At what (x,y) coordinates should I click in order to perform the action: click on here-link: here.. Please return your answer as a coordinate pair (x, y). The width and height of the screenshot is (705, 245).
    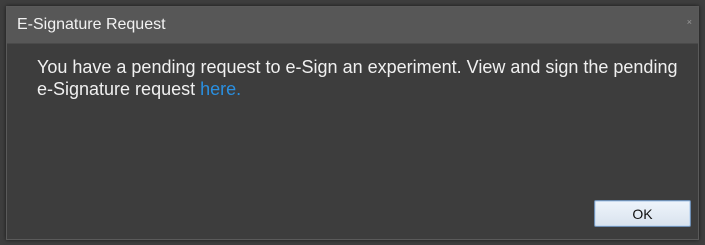
    Looking at the image, I should click on (220, 89).